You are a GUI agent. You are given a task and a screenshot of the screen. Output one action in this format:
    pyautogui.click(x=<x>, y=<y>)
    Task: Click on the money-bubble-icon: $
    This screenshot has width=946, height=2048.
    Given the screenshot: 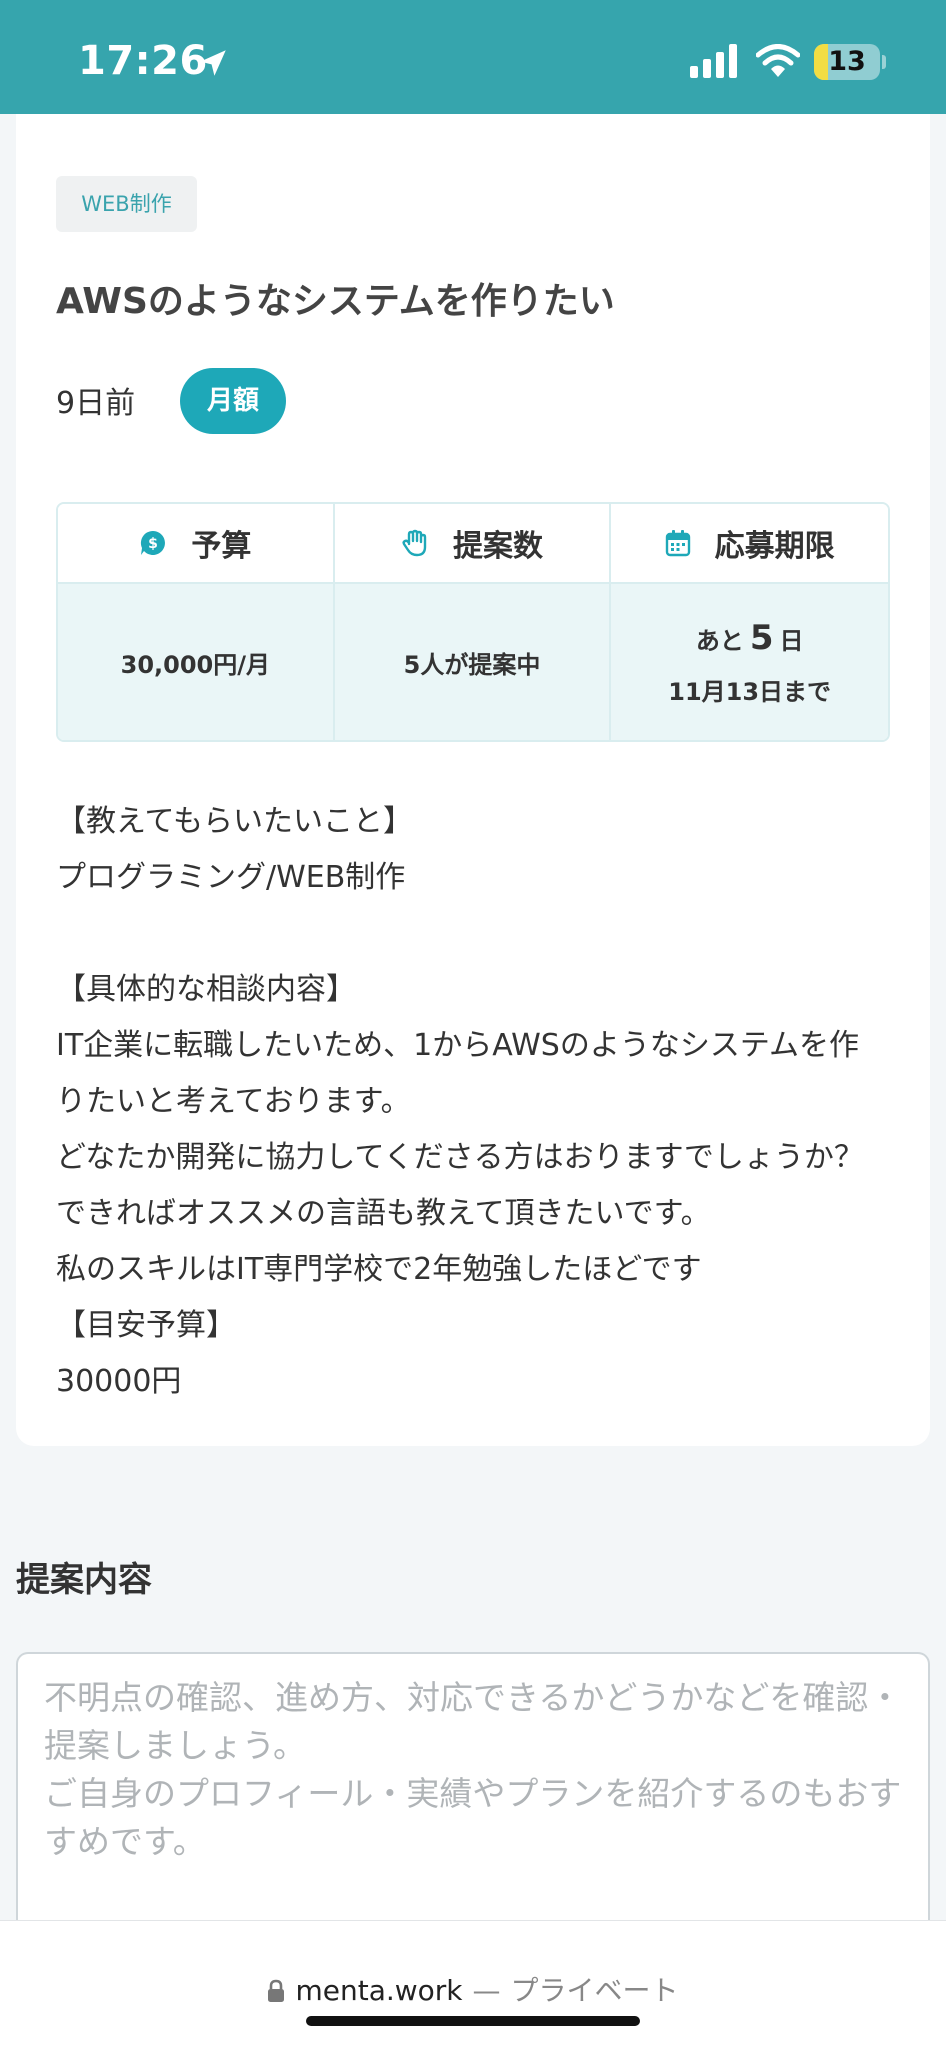 What is the action you would take?
    pyautogui.click(x=153, y=542)
    